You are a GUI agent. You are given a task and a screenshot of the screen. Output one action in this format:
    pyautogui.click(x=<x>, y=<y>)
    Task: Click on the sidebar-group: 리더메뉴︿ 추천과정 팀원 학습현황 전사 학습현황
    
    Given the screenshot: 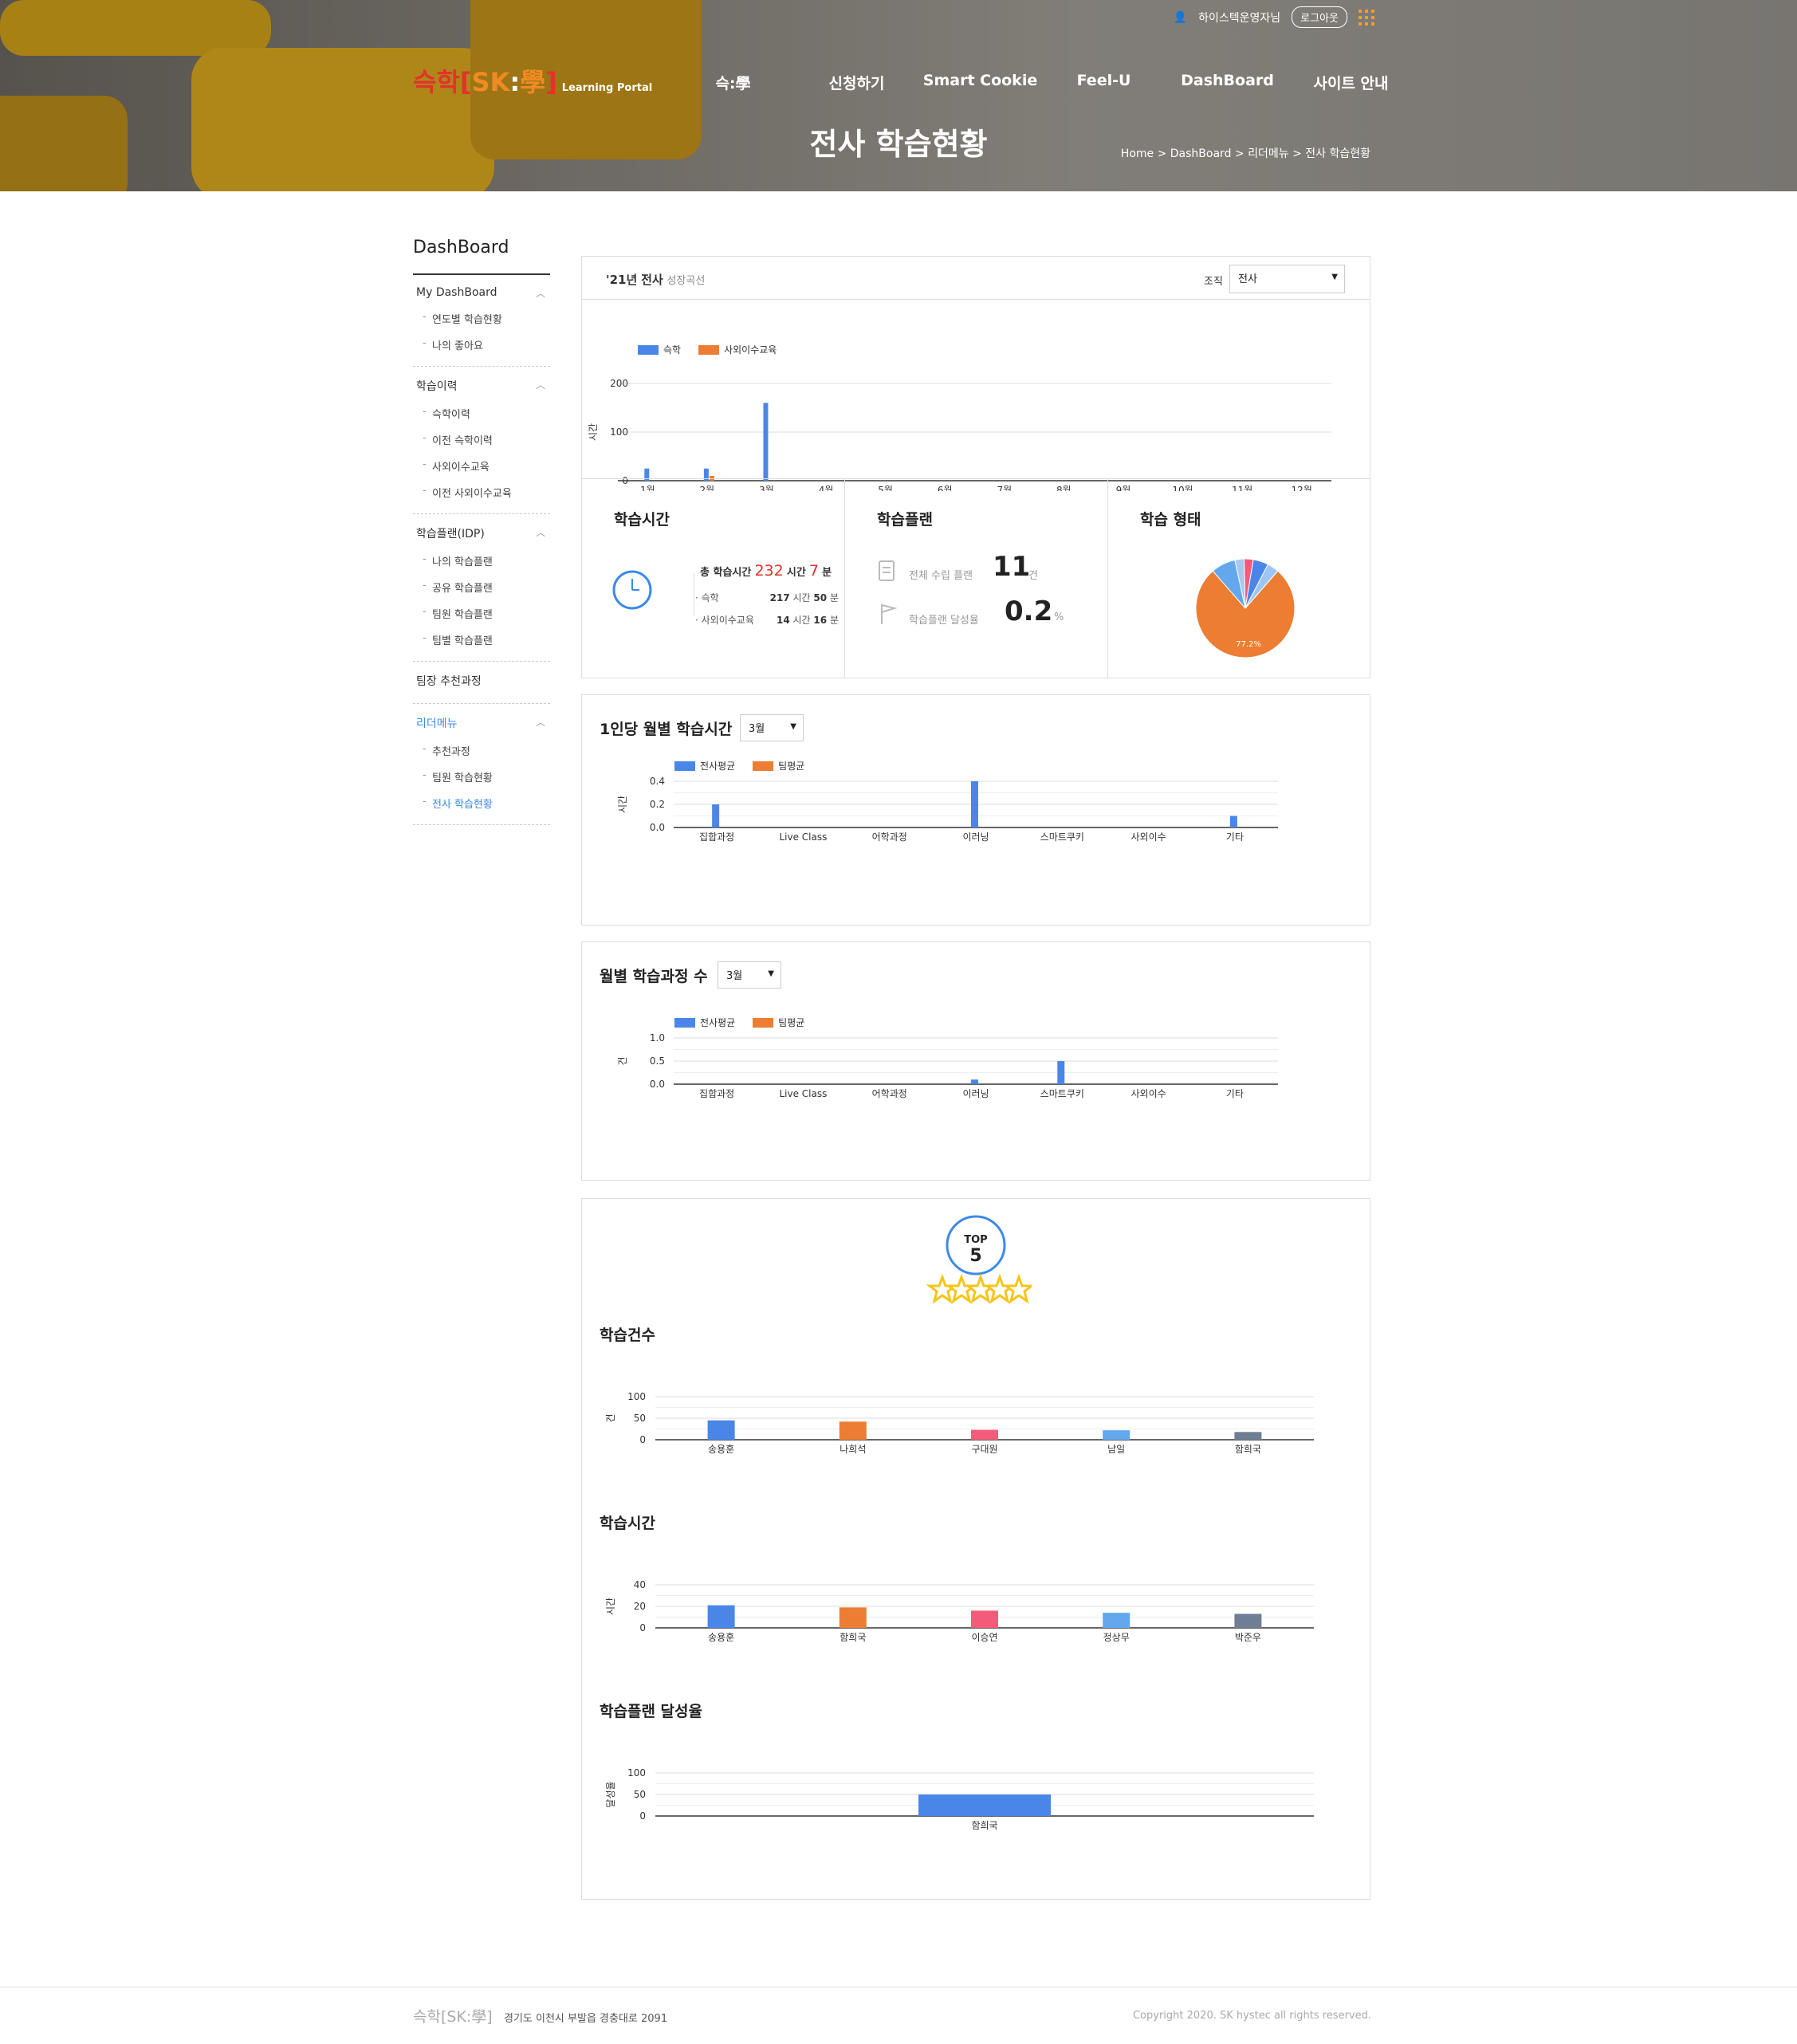 What is the action you would take?
    pyautogui.click(x=481, y=764)
    